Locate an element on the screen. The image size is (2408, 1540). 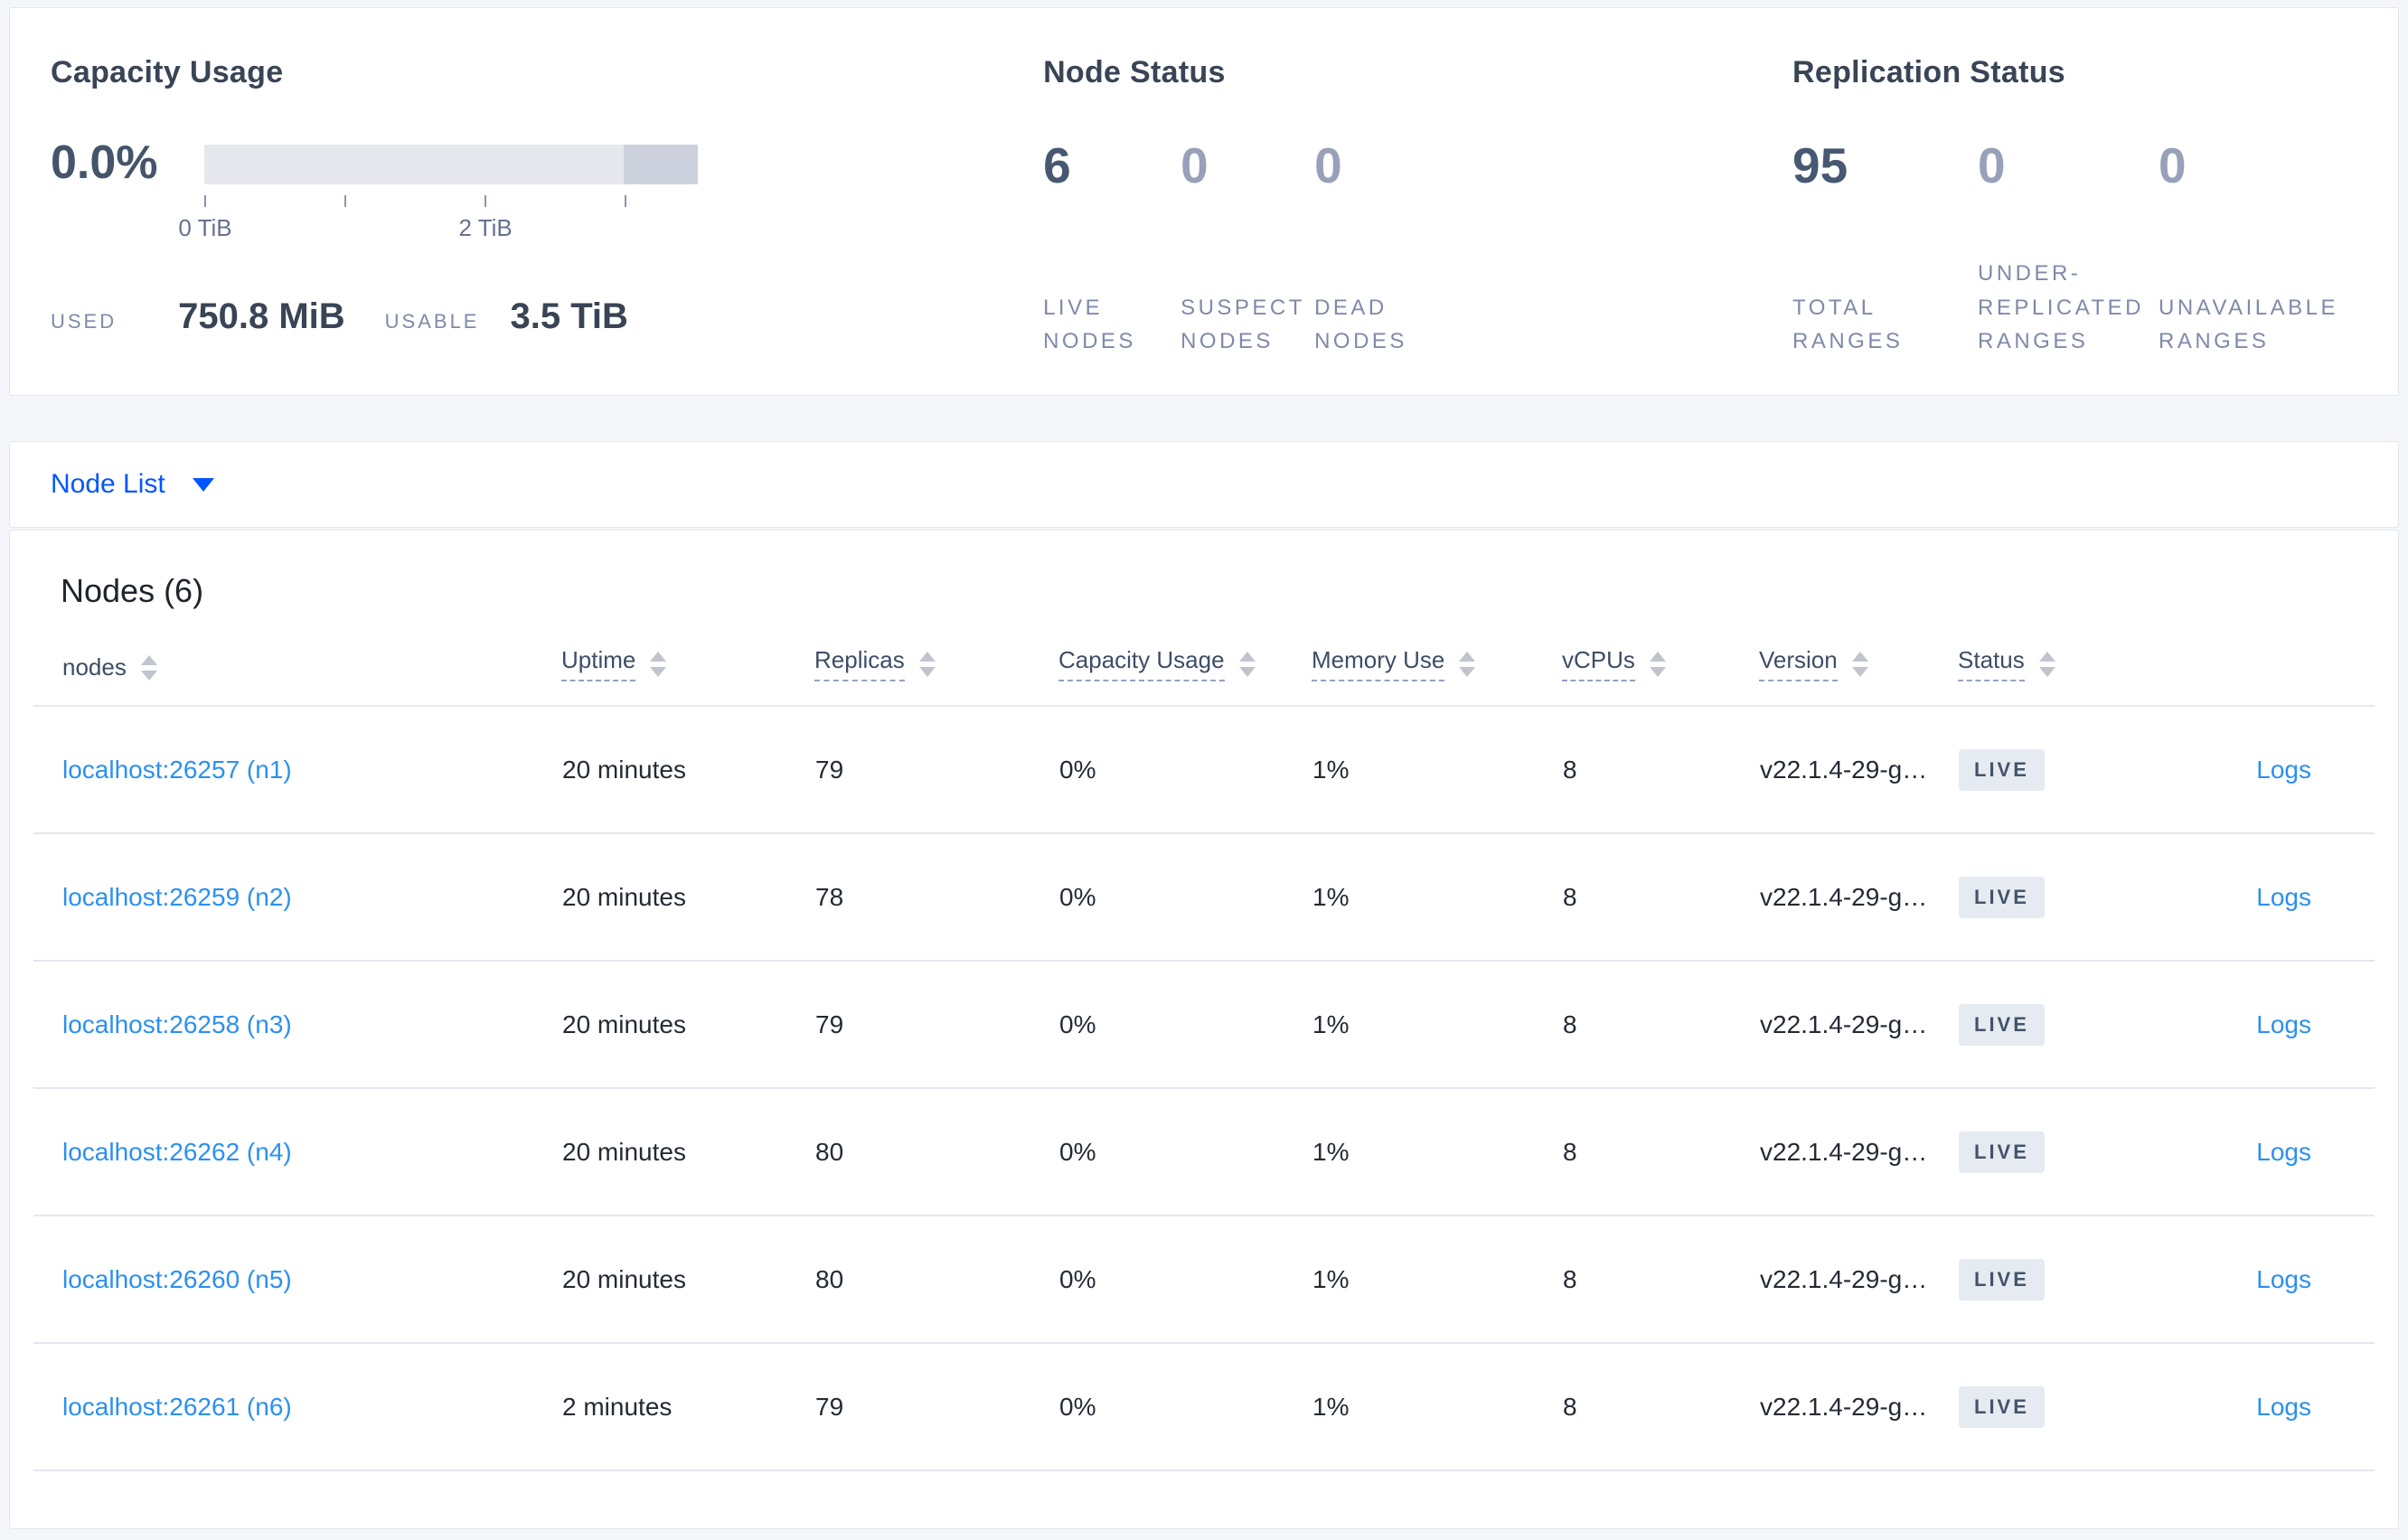
capacity-usage-title: Capacity Usage is located at coordinates (167, 72).